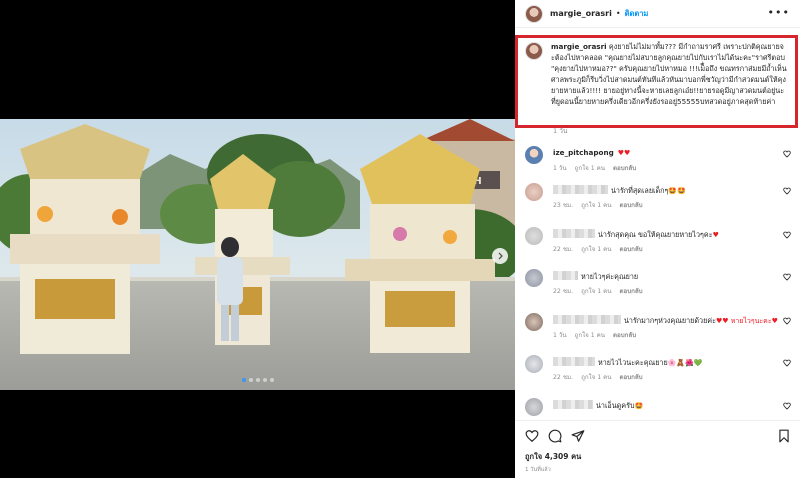 The height and width of the screenshot is (478, 800). What do you see at coordinates (560, 131) in the screenshot?
I see `caption-timestamp: 1 วัน` at bounding box center [560, 131].